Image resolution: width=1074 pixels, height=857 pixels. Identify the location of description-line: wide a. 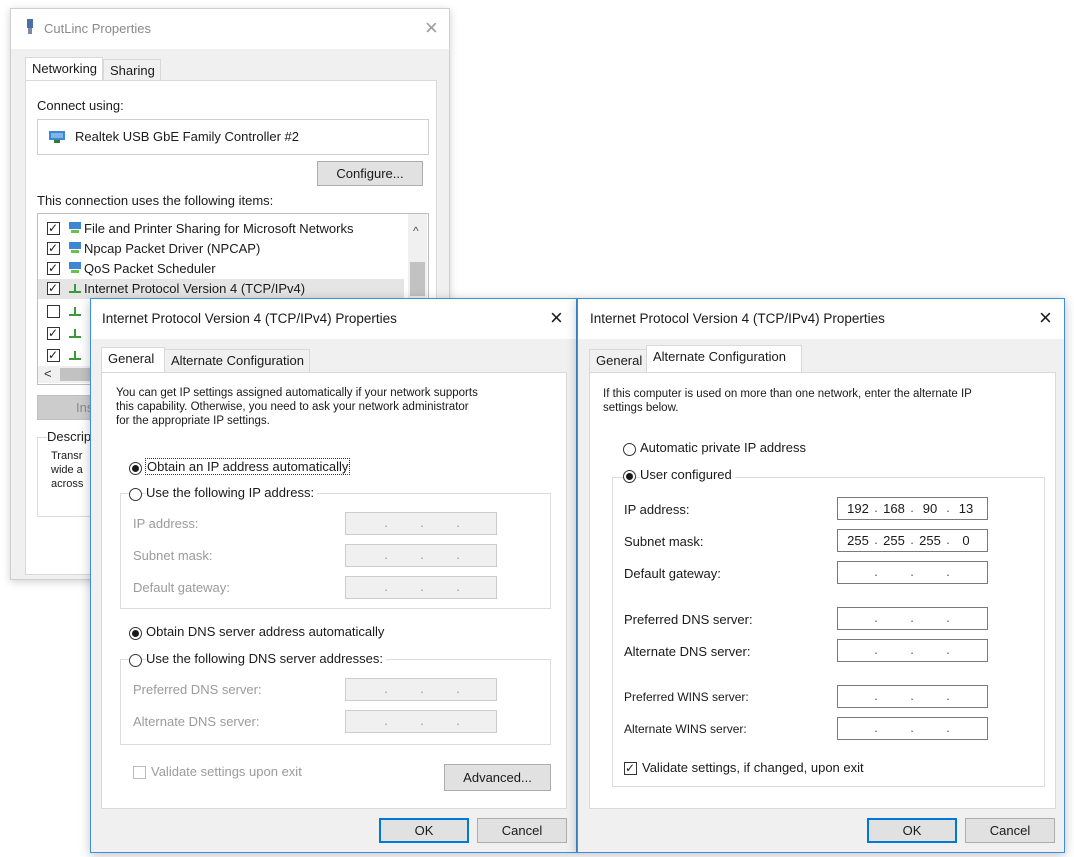
(67, 470).